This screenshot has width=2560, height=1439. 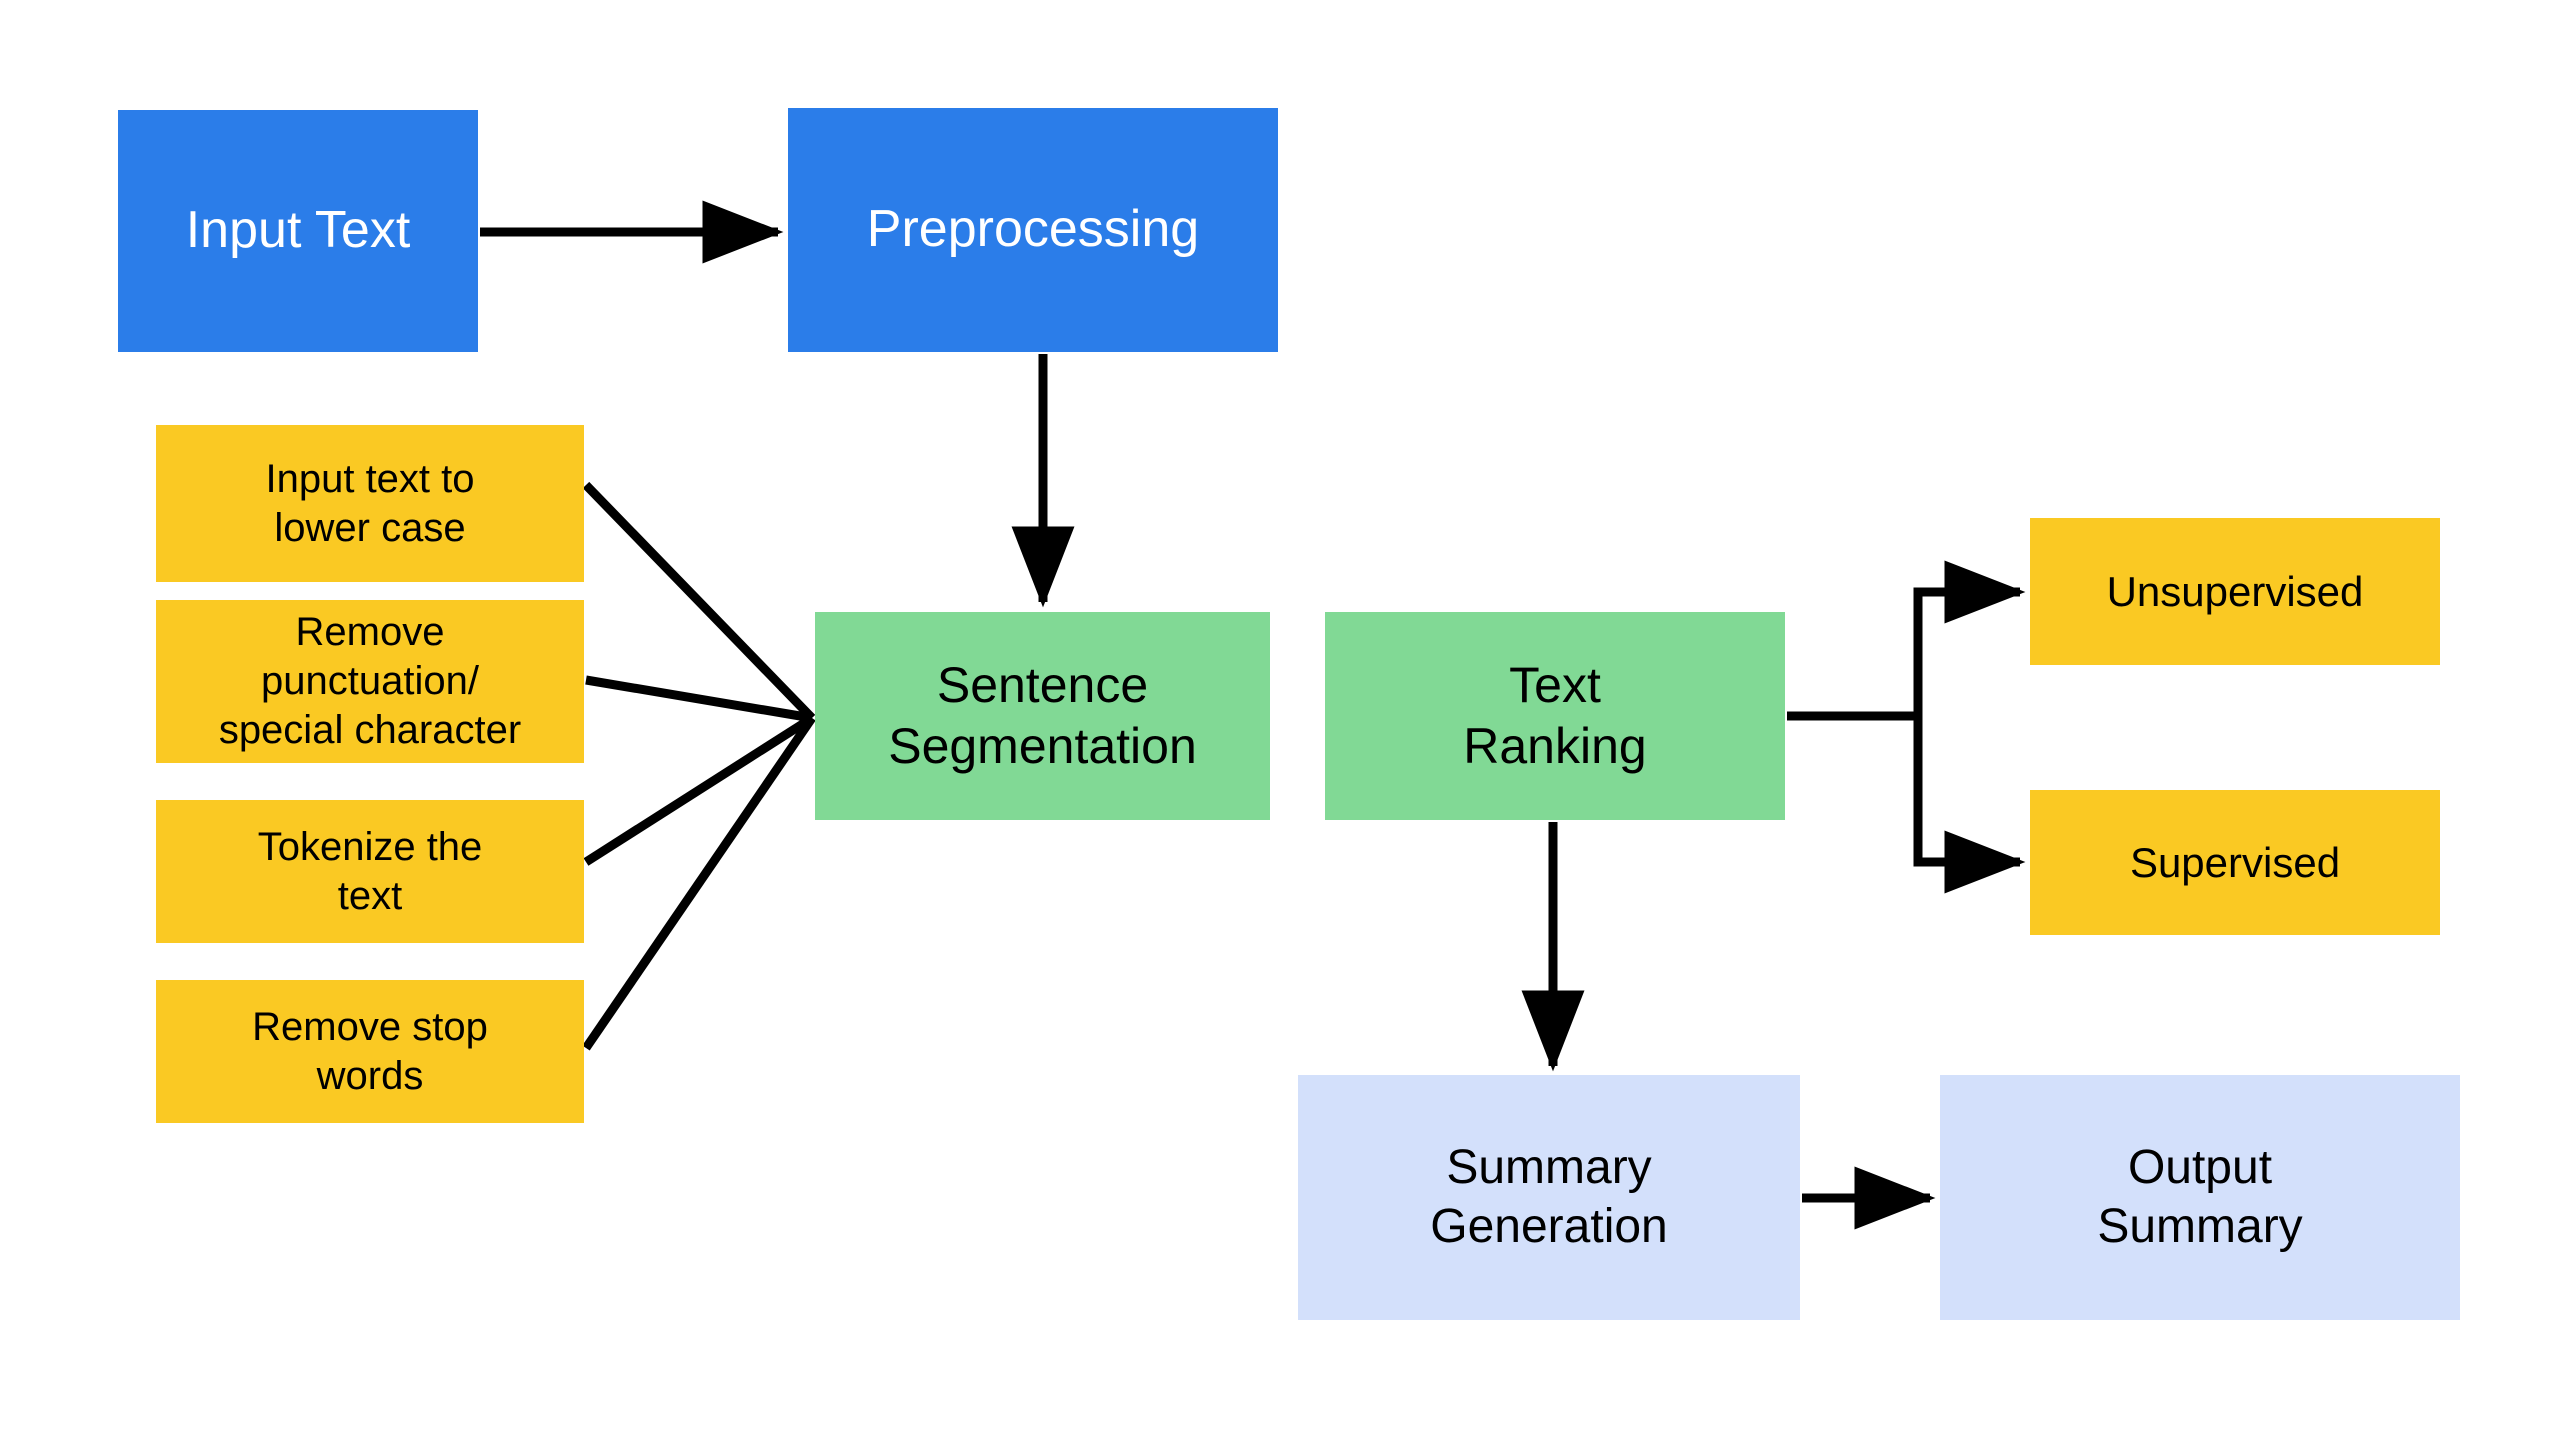 I want to click on node-preprocessing-step-tokenize: Tokenize the text, so click(x=370, y=871).